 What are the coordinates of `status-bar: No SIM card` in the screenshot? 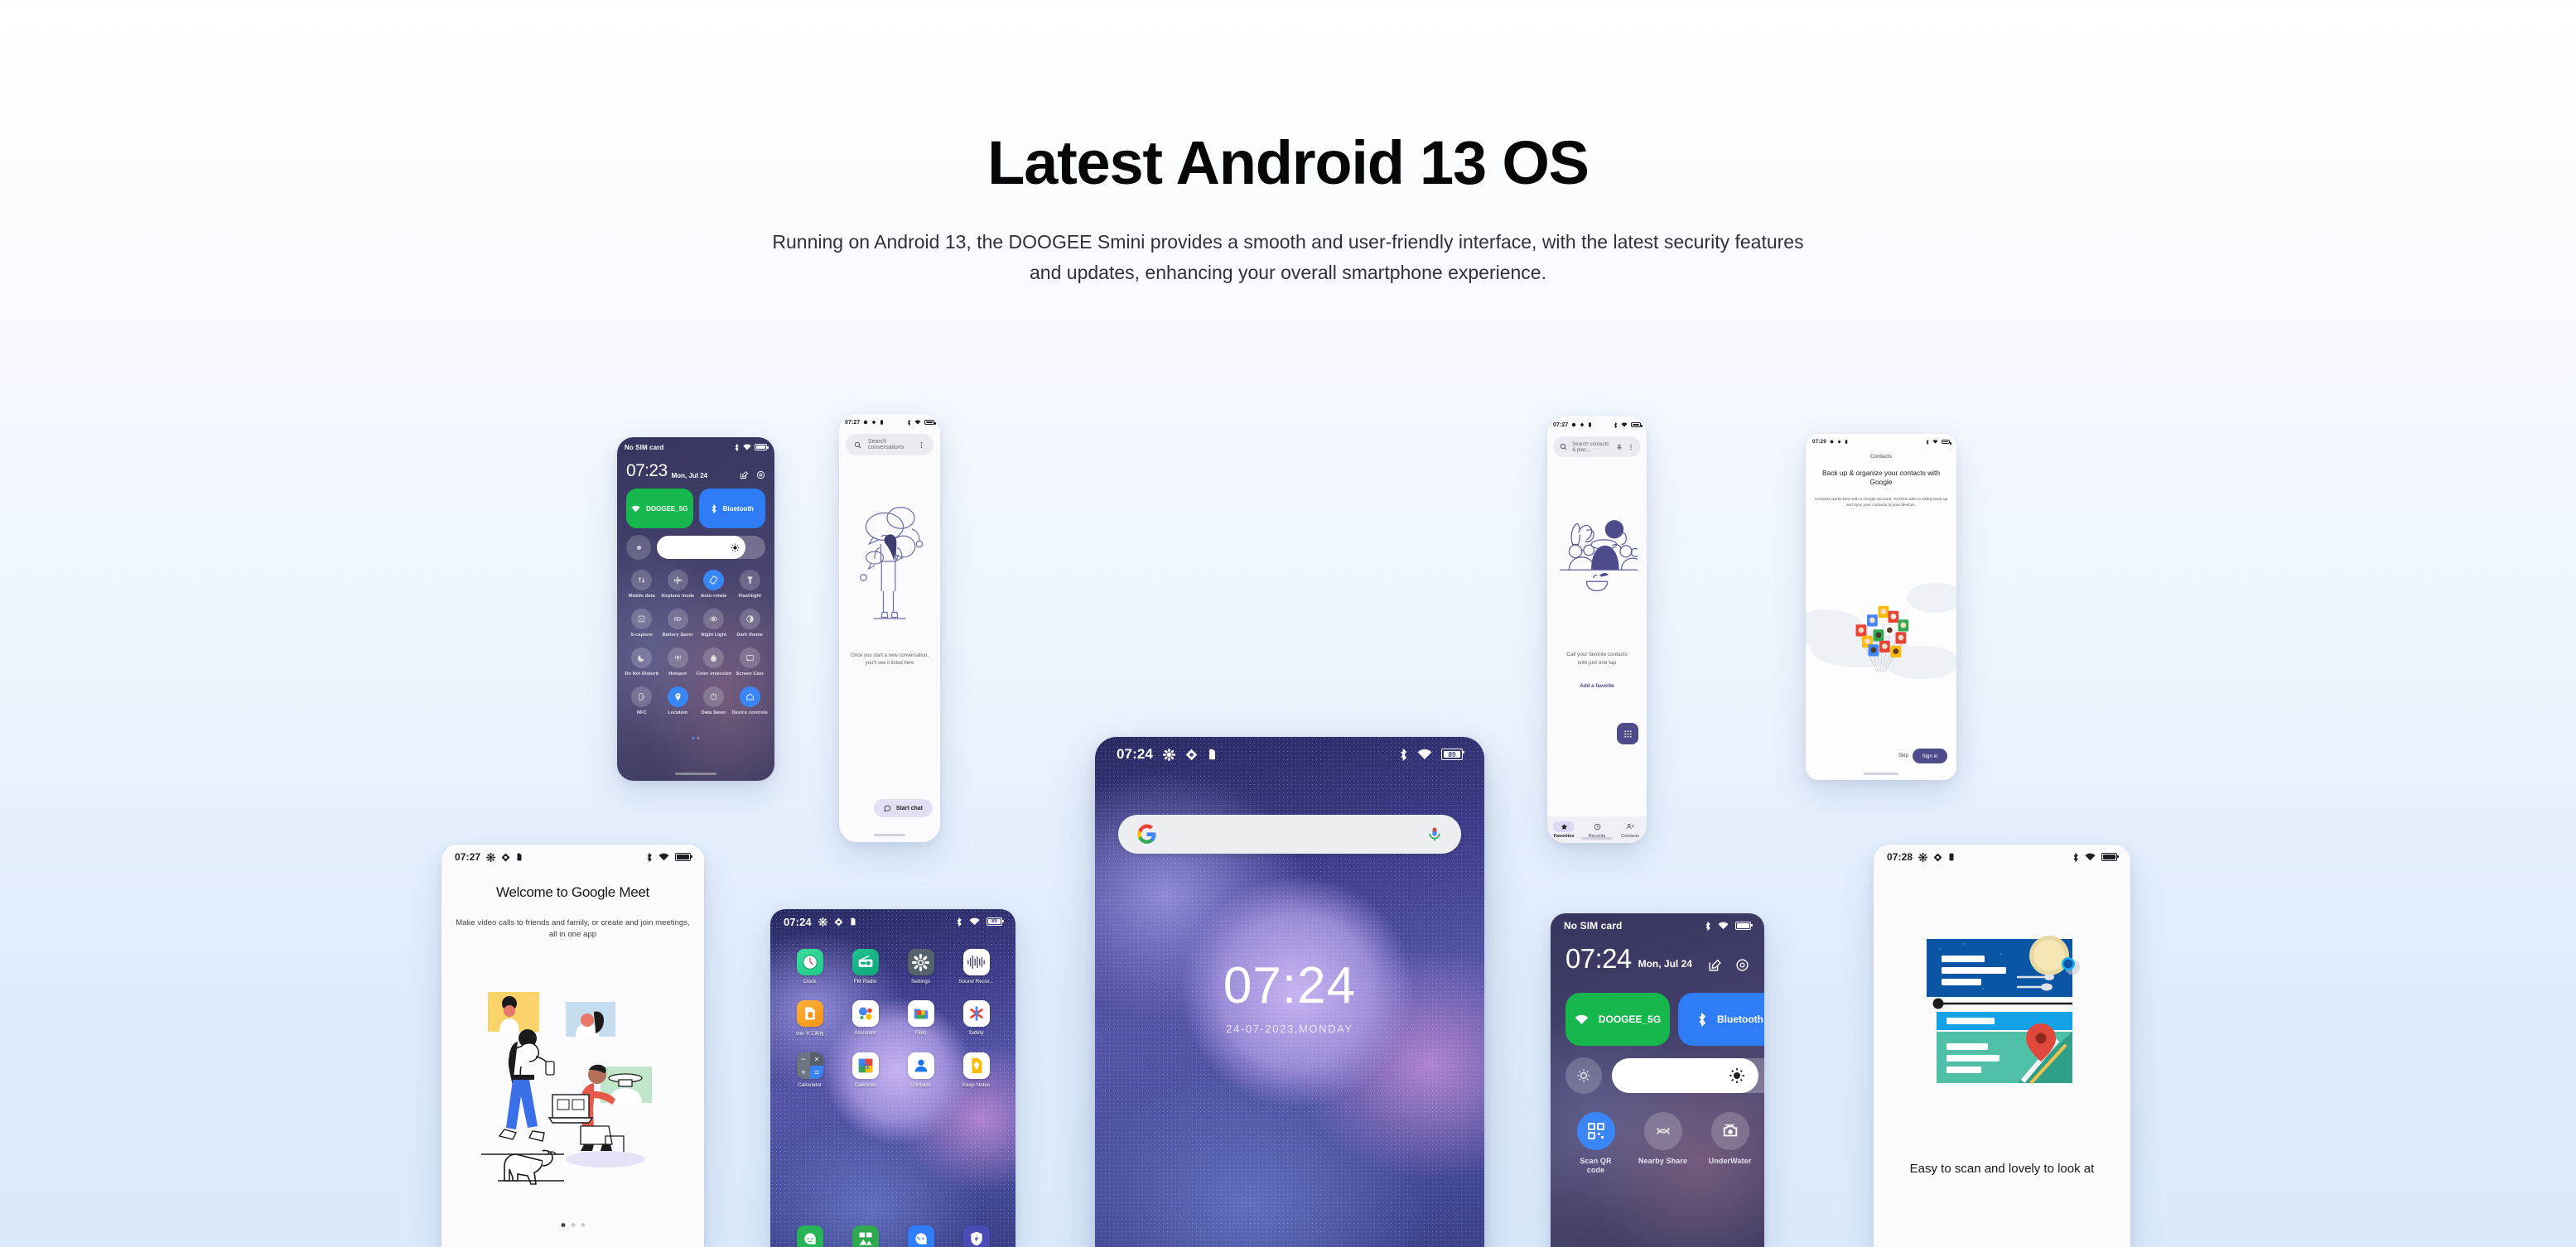 It's located at (1658, 925).